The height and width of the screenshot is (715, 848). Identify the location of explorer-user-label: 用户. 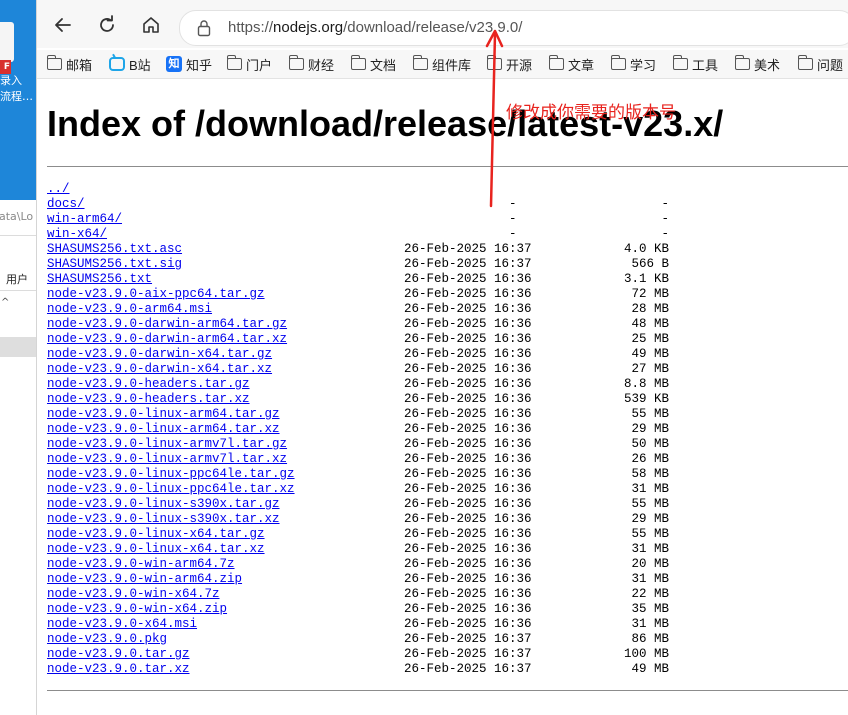
(17, 279).